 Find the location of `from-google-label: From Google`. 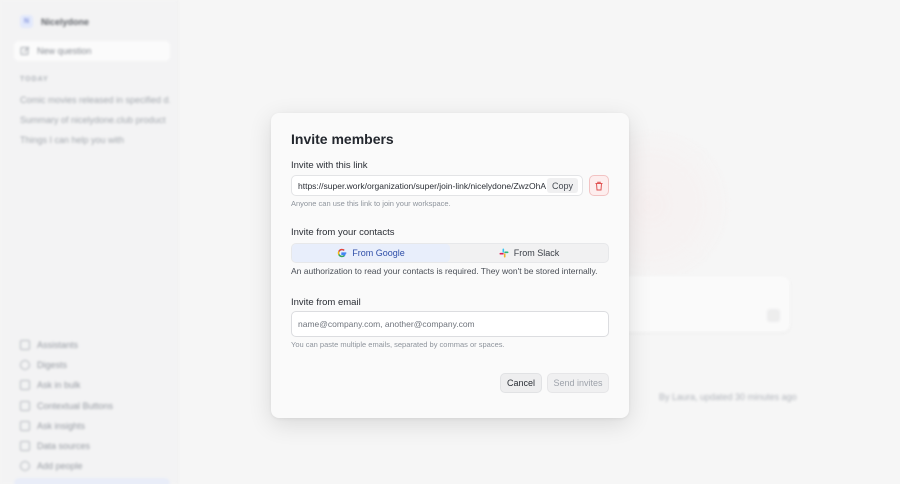

from-google-label: From Google is located at coordinates (378, 253).